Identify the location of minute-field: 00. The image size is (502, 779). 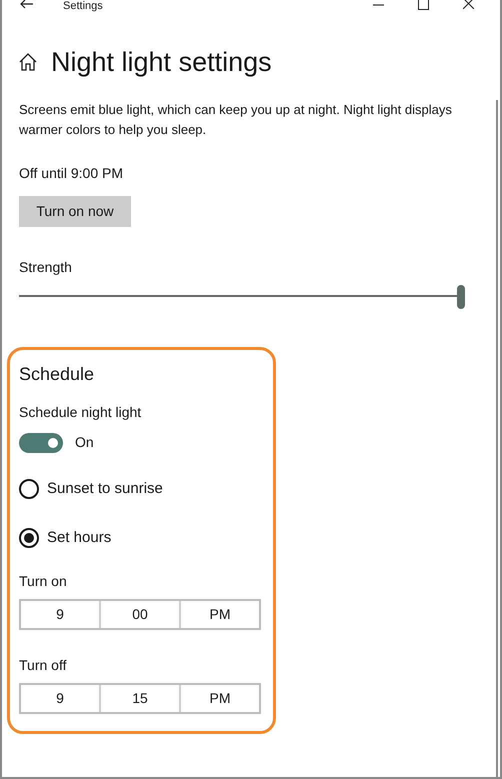
(140, 614).